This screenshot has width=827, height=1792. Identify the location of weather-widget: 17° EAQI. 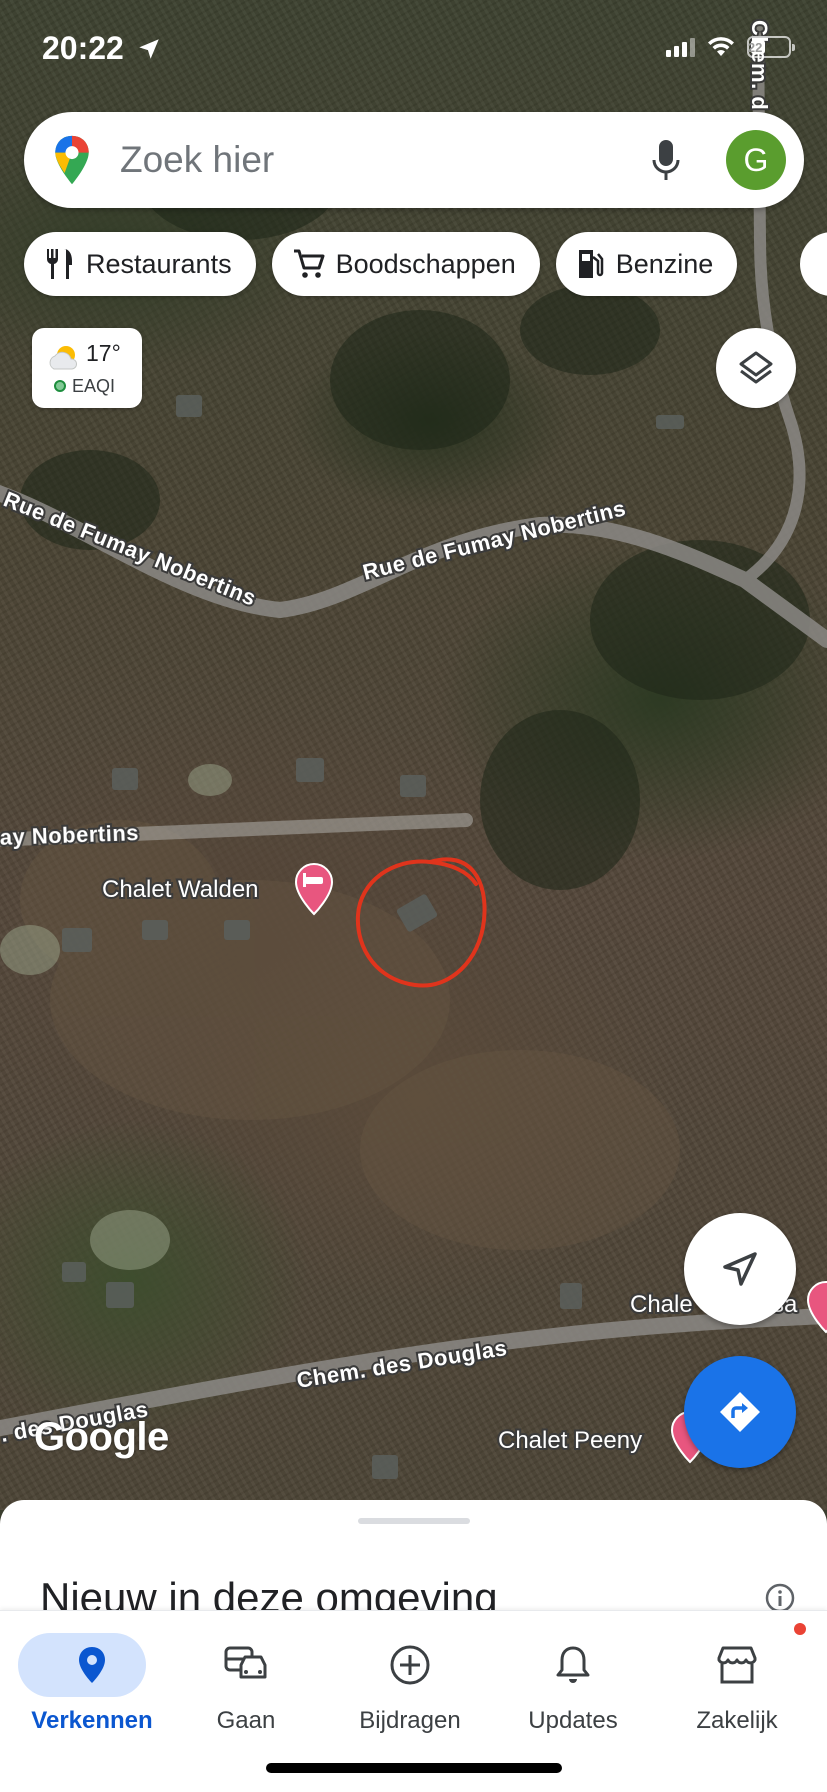
(87, 368).